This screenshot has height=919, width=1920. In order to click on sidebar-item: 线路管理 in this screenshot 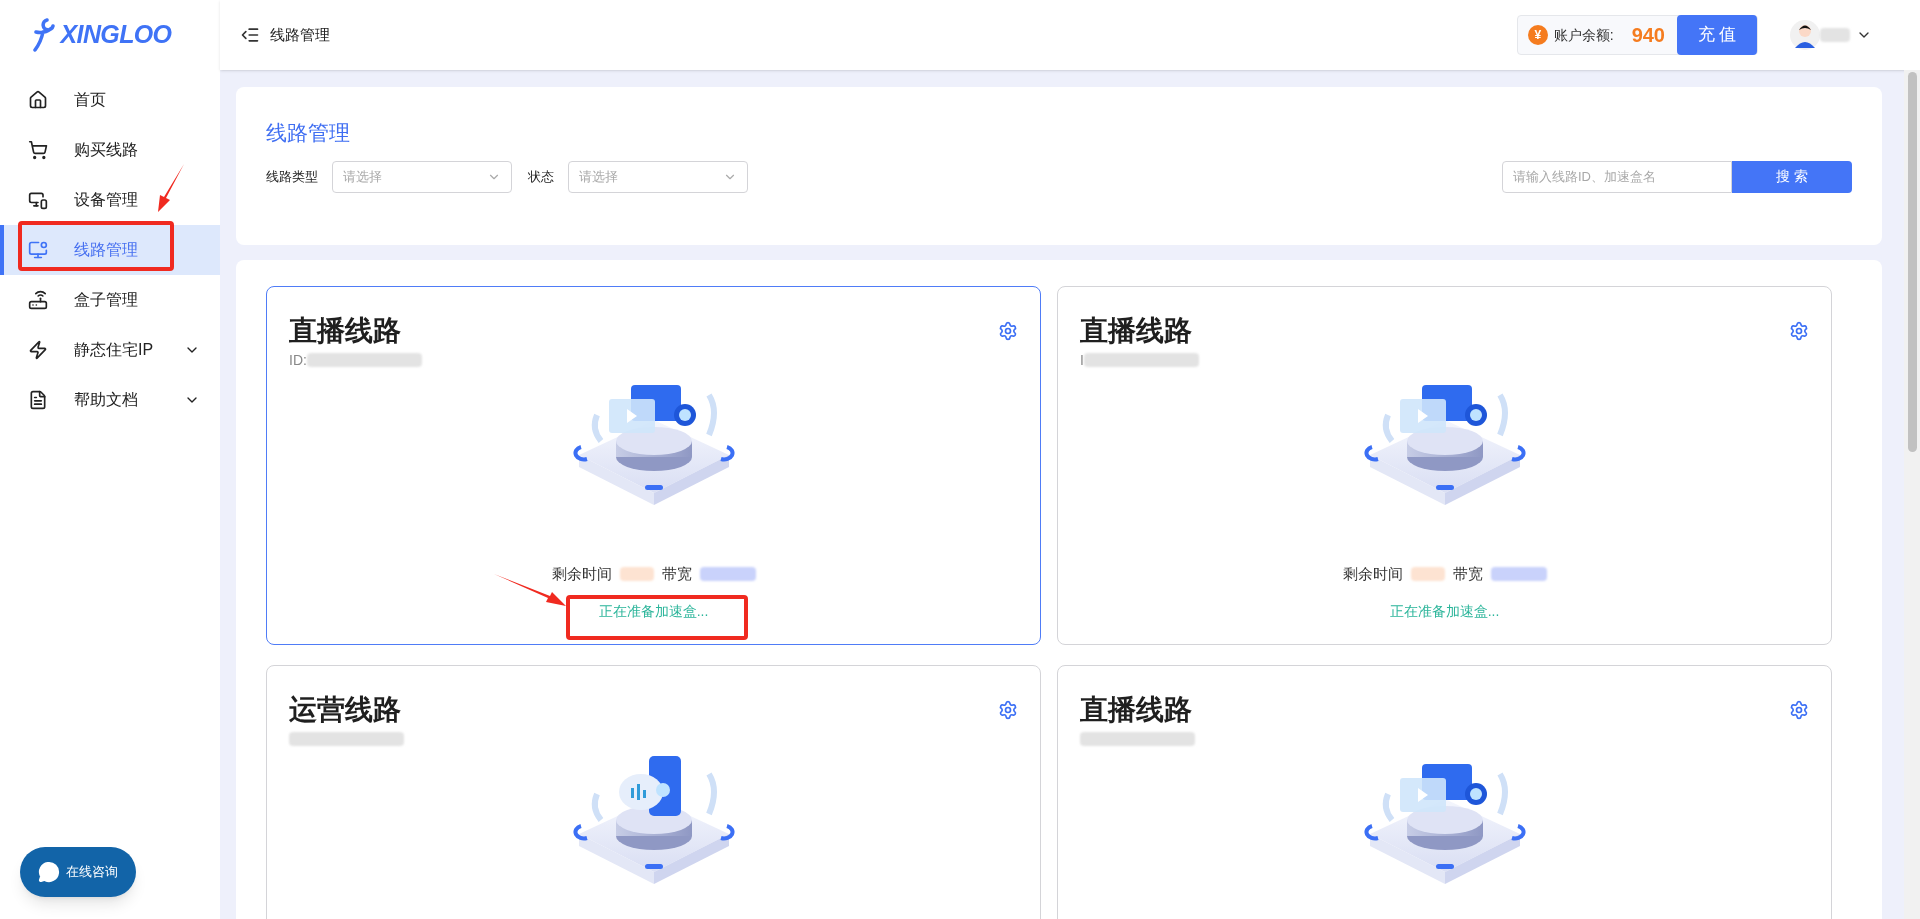, I will do `click(110, 250)`.